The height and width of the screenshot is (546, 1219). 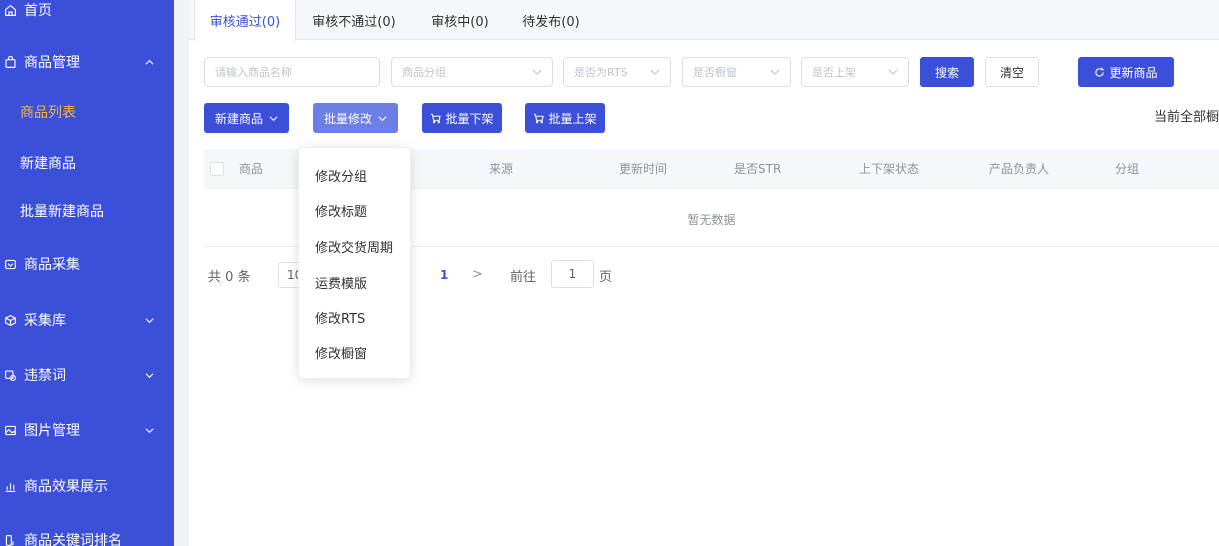 What do you see at coordinates (10, 539) in the screenshot?
I see `rank-icon` at bounding box center [10, 539].